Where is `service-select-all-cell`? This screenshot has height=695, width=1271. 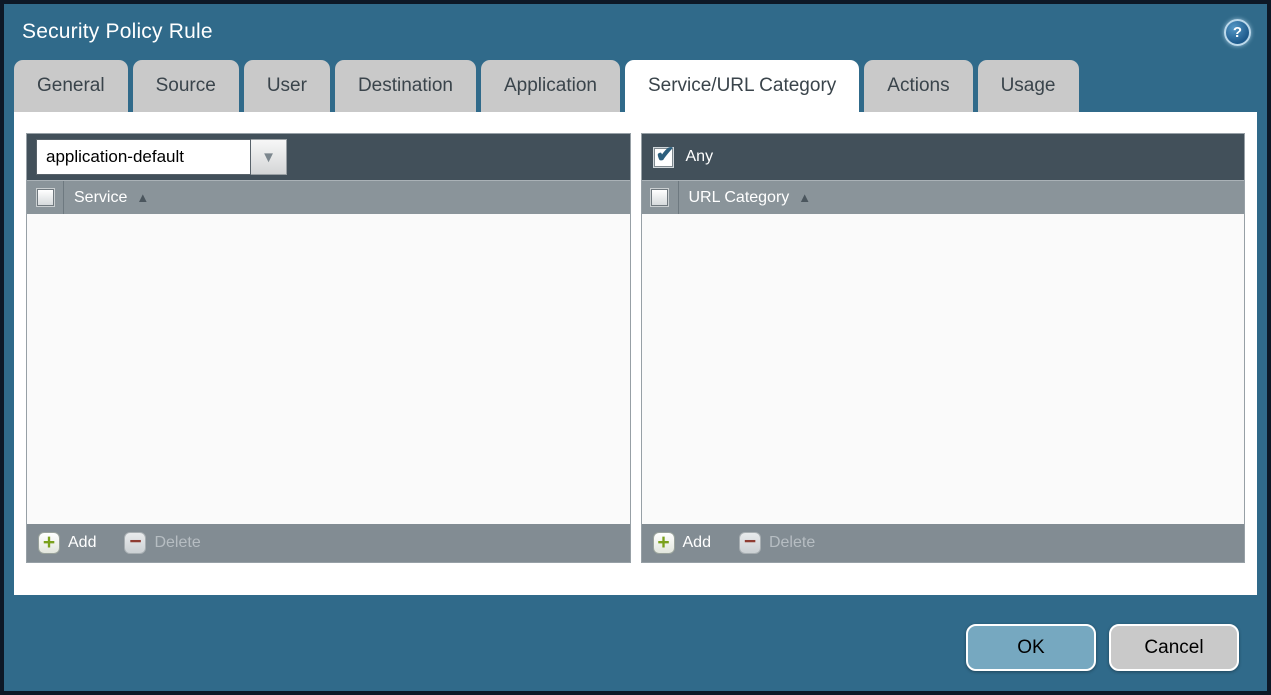
service-select-all-cell is located at coordinates (45, 197).